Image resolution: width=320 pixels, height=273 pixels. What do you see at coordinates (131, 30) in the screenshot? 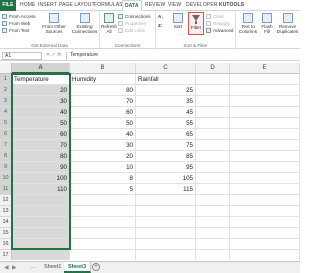
I see `edit-links-button: Edit Links` at bounding box center [131, 30].